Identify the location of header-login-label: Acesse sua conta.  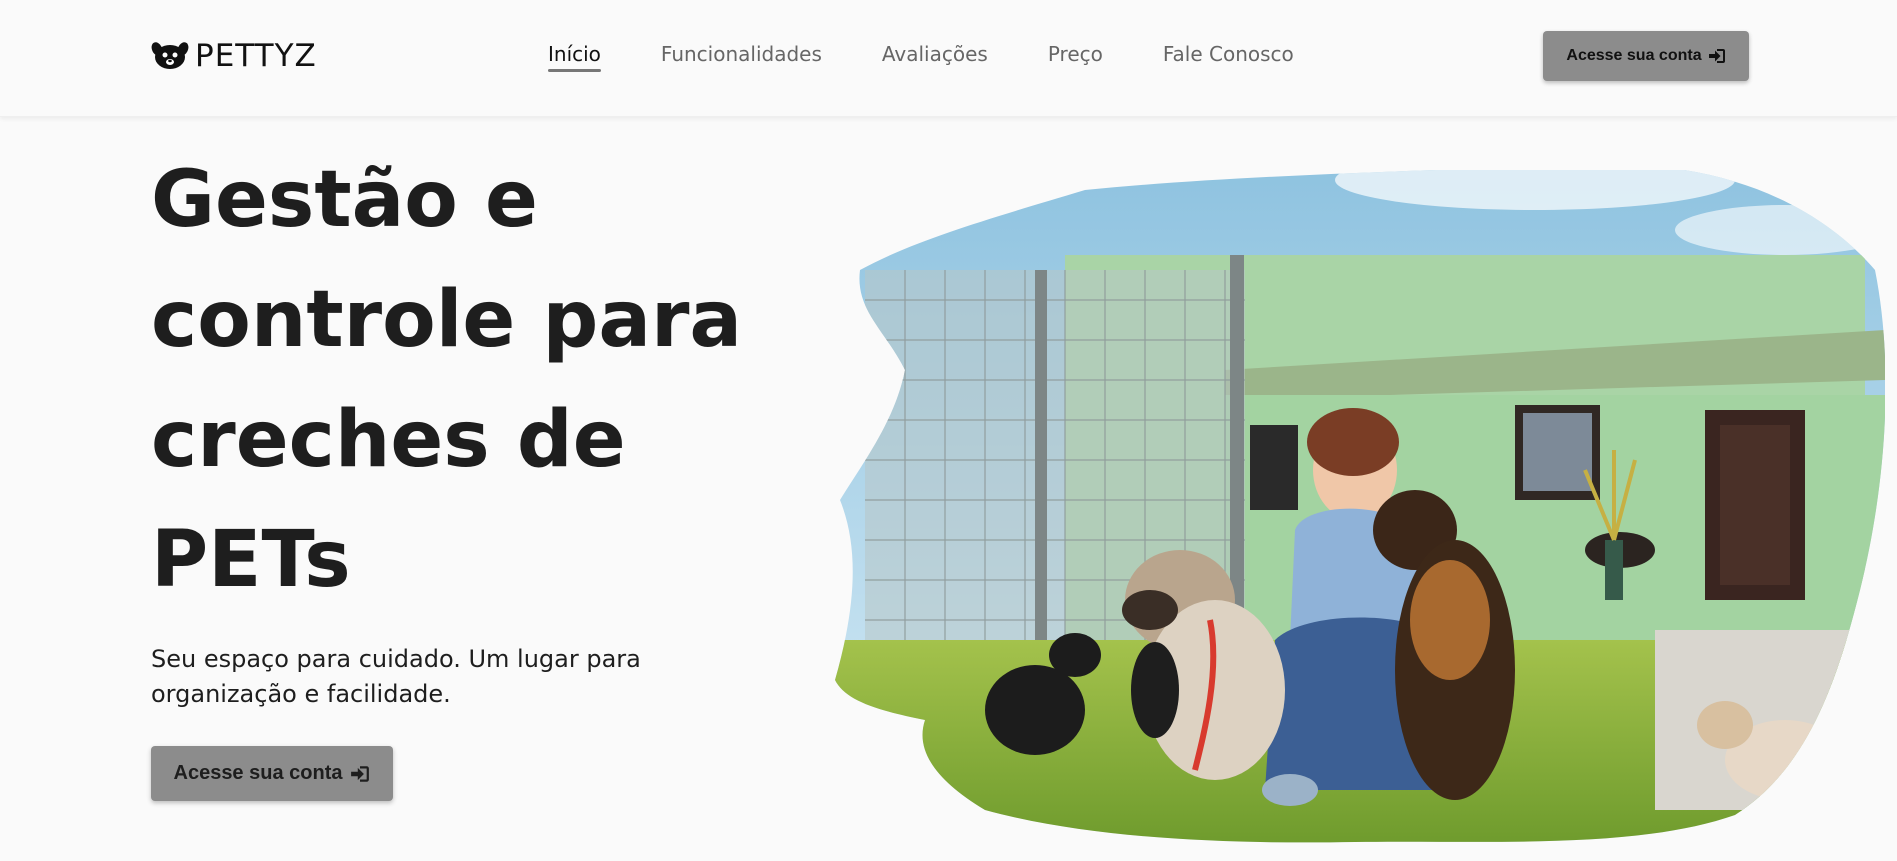
(1634, 55).